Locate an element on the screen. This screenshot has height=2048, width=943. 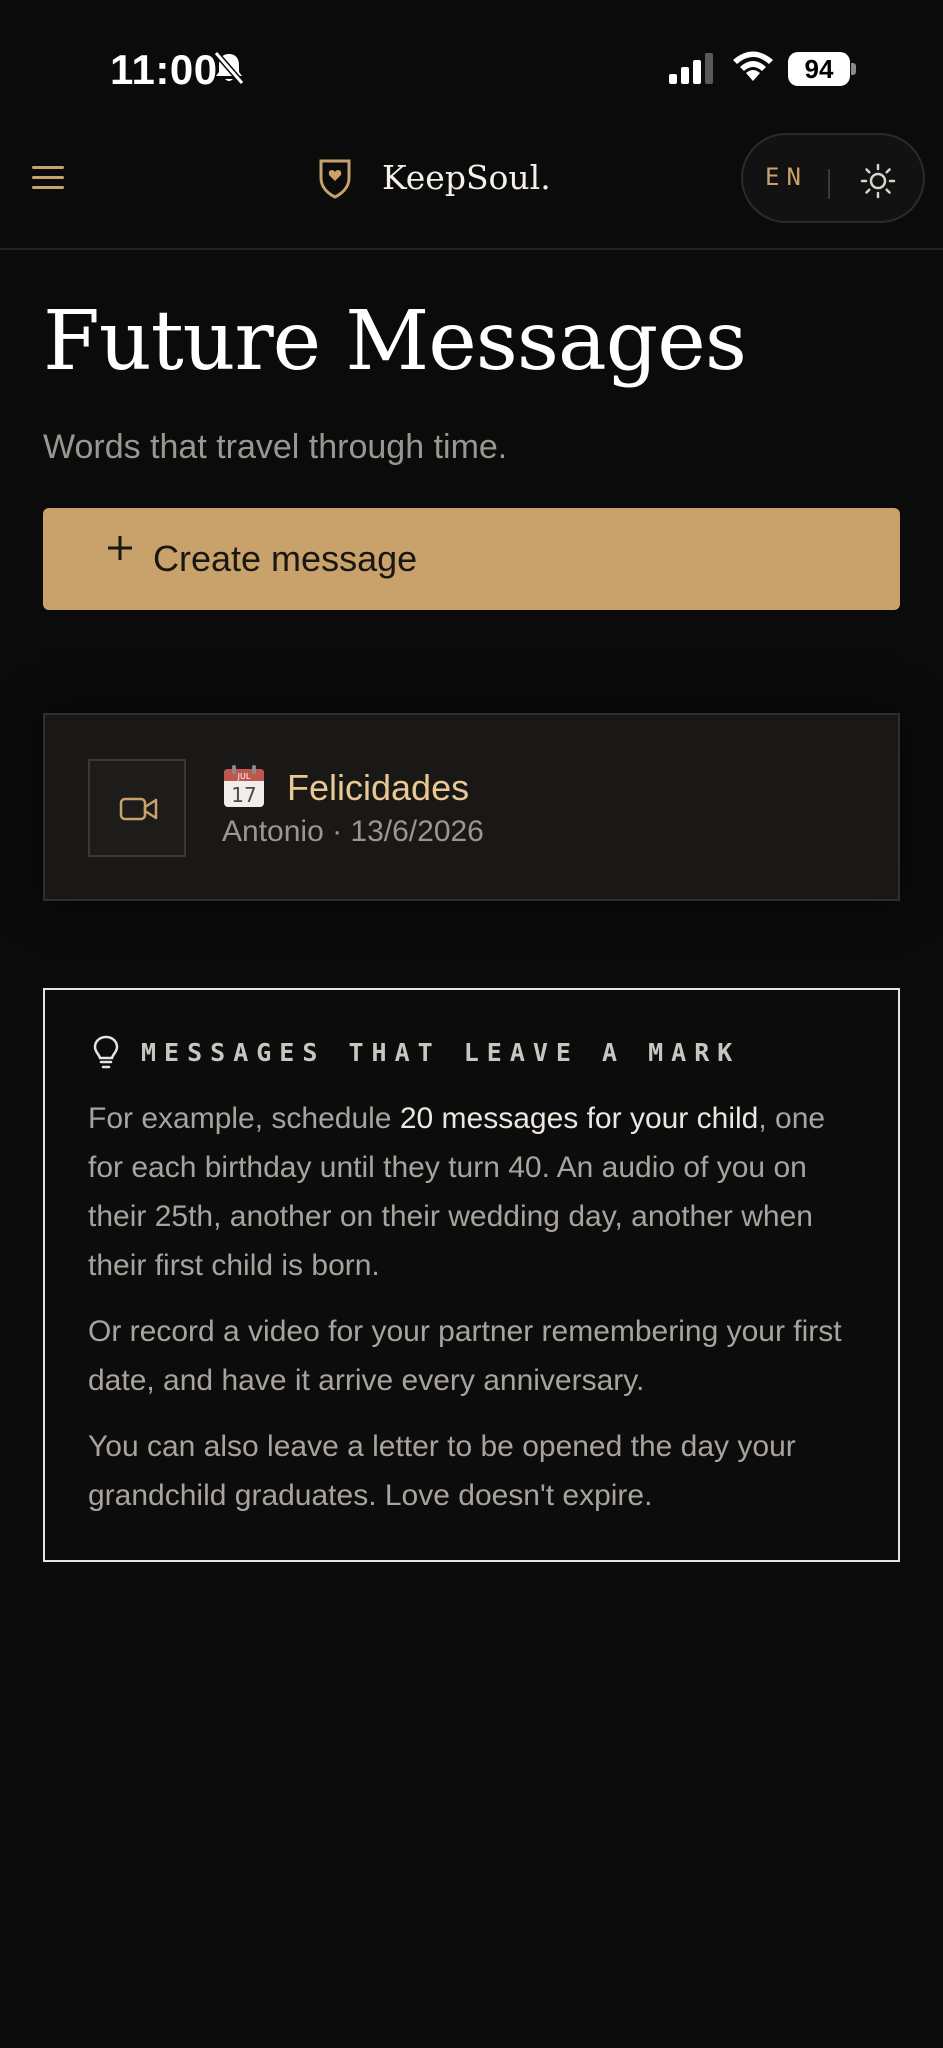
message-type-thumbnail is located at coordinates (137, 808).